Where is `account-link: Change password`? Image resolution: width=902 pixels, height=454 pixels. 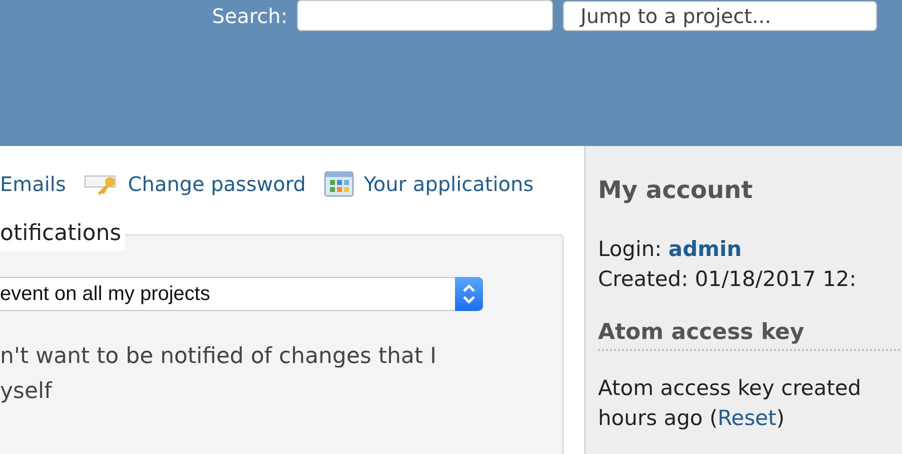
account-link: Change password is located at coordinates (217, 184).